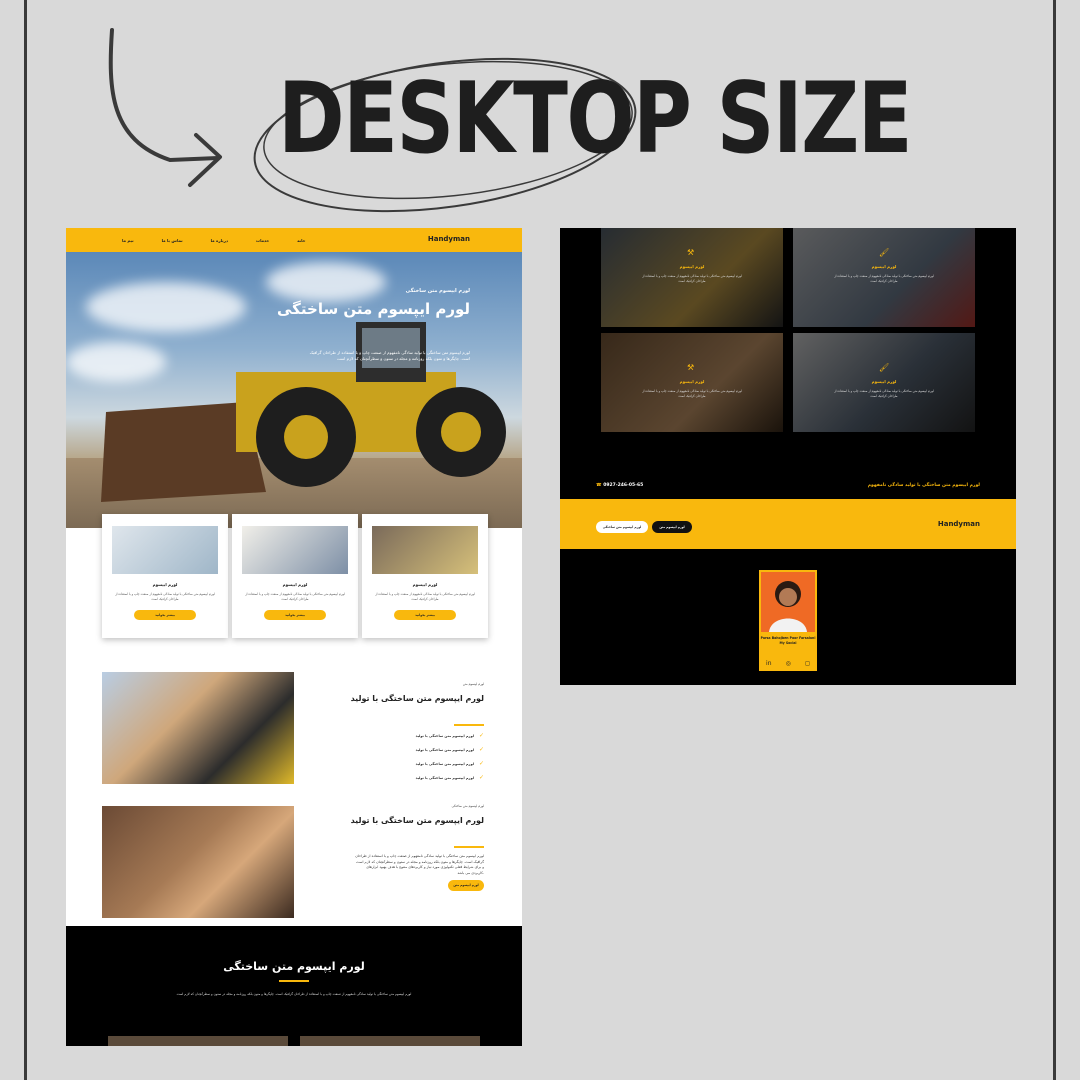  I want to click on nav-item: تماس با ما, so click(172, 240).